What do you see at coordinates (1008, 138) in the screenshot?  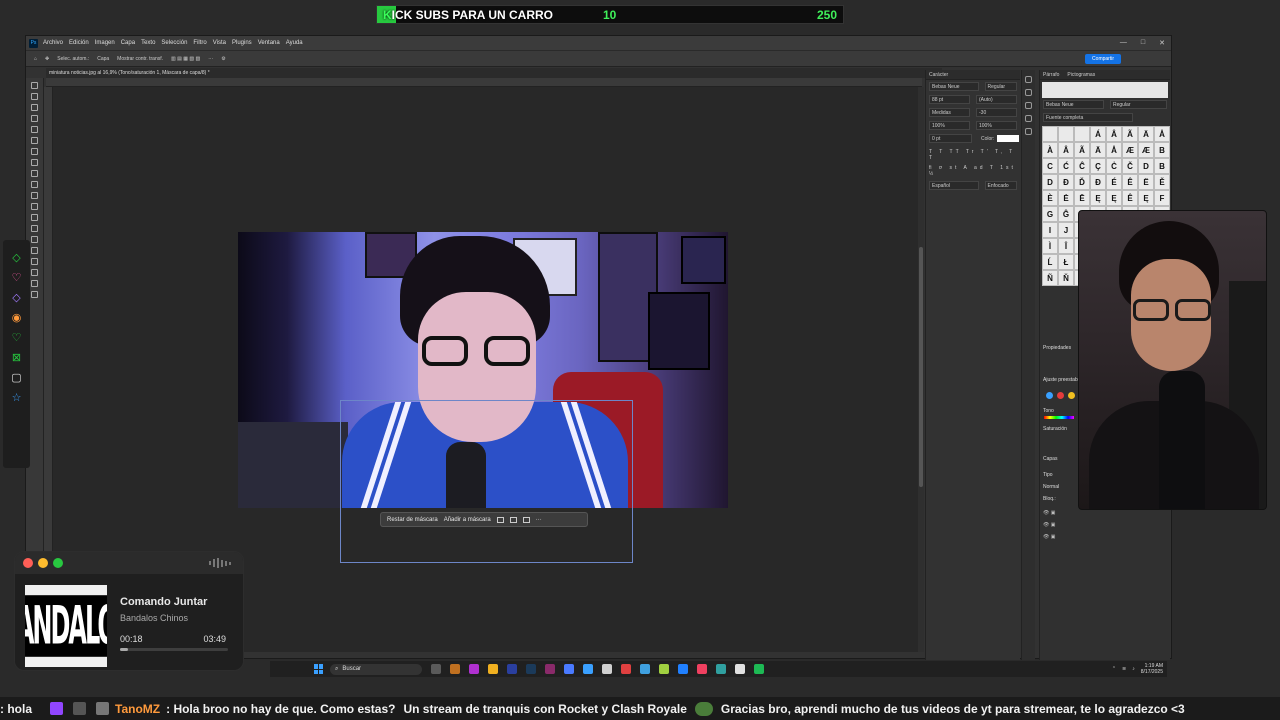 I see `text-color-swatch` at bounding box center [1008, 138].